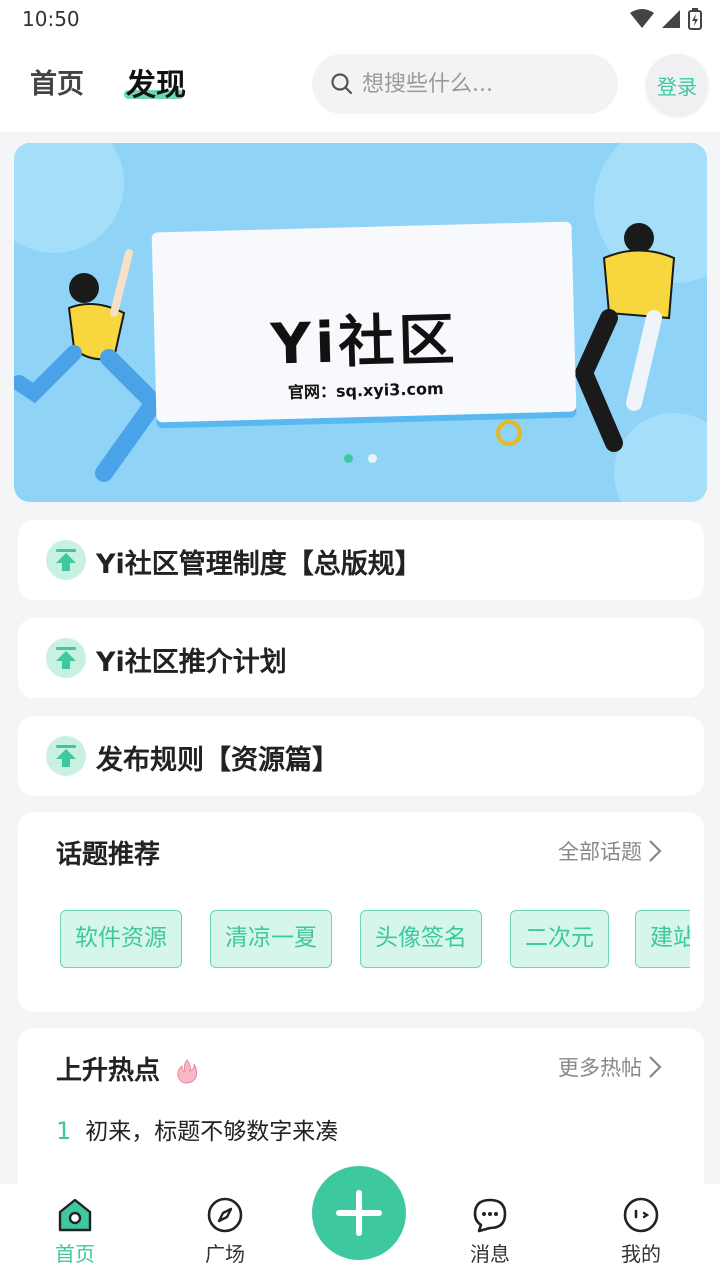  I want to click on tab-home: 首页, so click(57, 81).